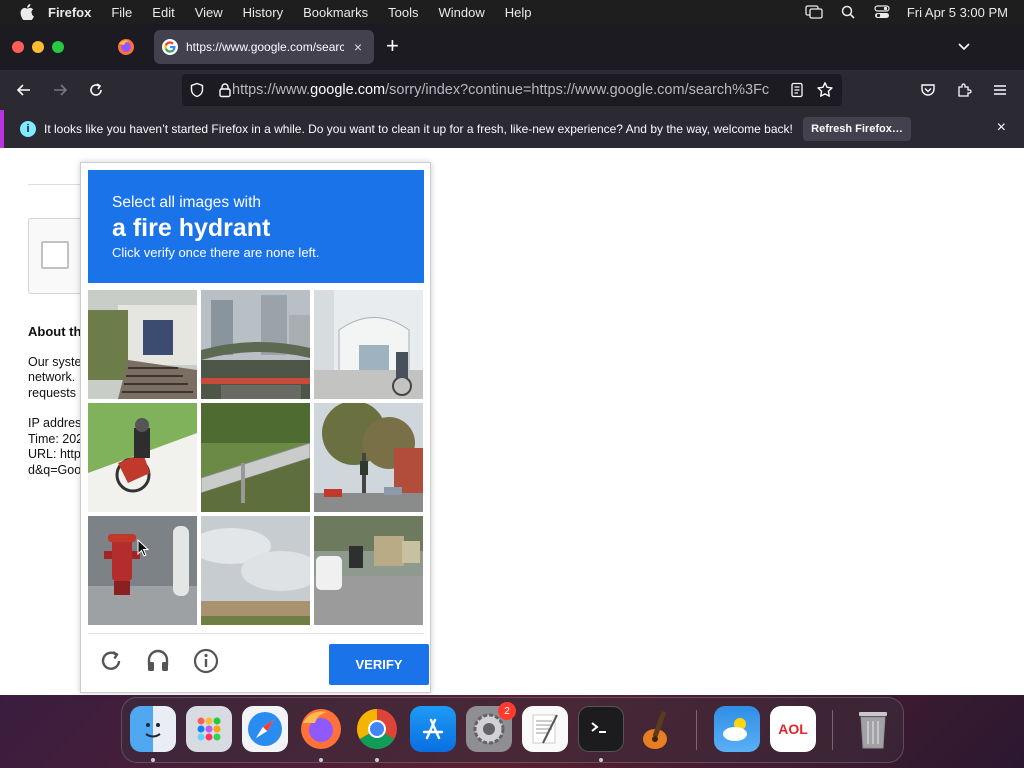  Describe the element at coordinates (462, 12) in the screenshot. I see `menu-window: Window` at that location.